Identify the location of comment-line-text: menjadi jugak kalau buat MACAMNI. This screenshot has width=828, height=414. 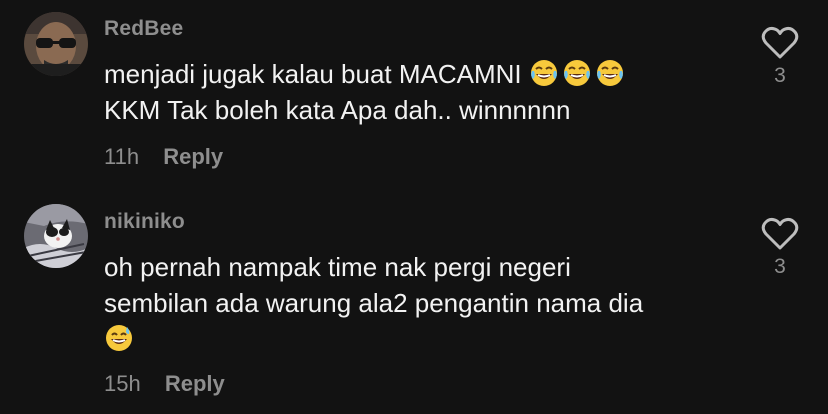
(313, 74).